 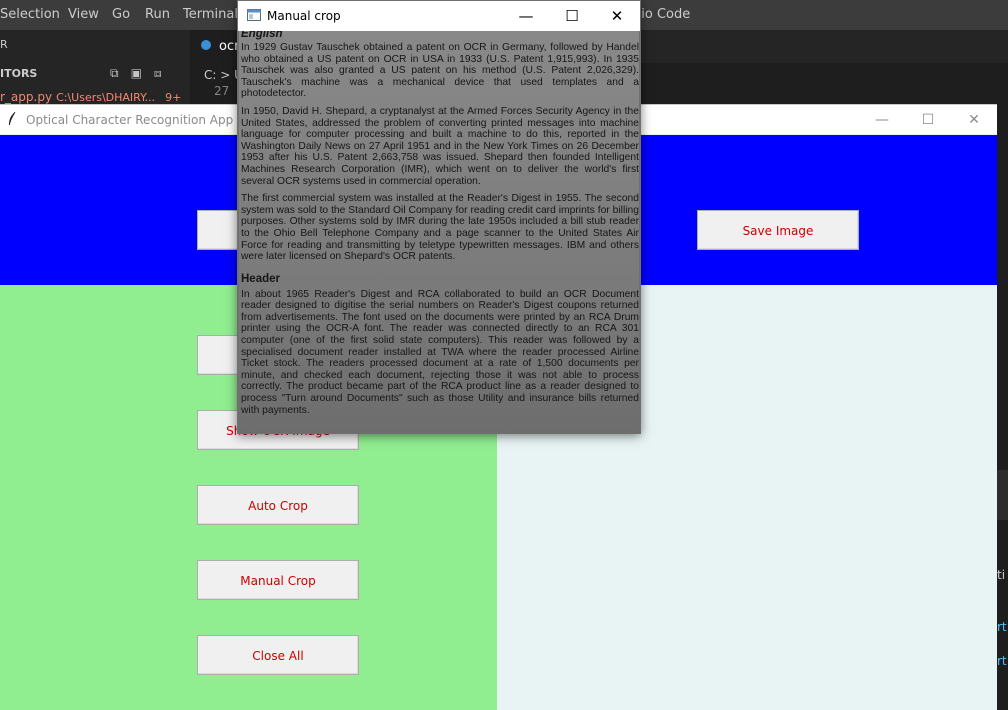 I want to click on tk-feather-icon, so click(x=12, y=118).